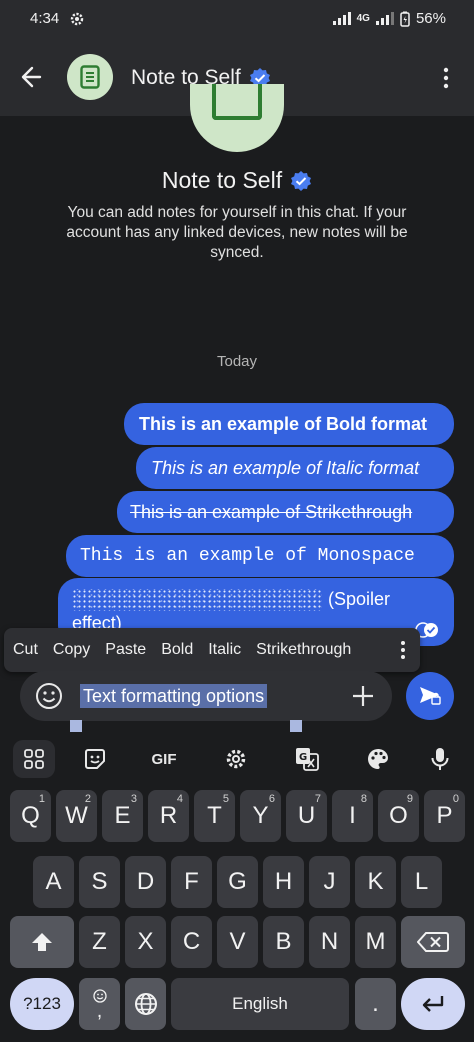 Image resolution: width=474 pixels, height=1042 pixels. Describe the element at coordinates (95, 759) in the screenshot. I see `sticker-icon` at that location.